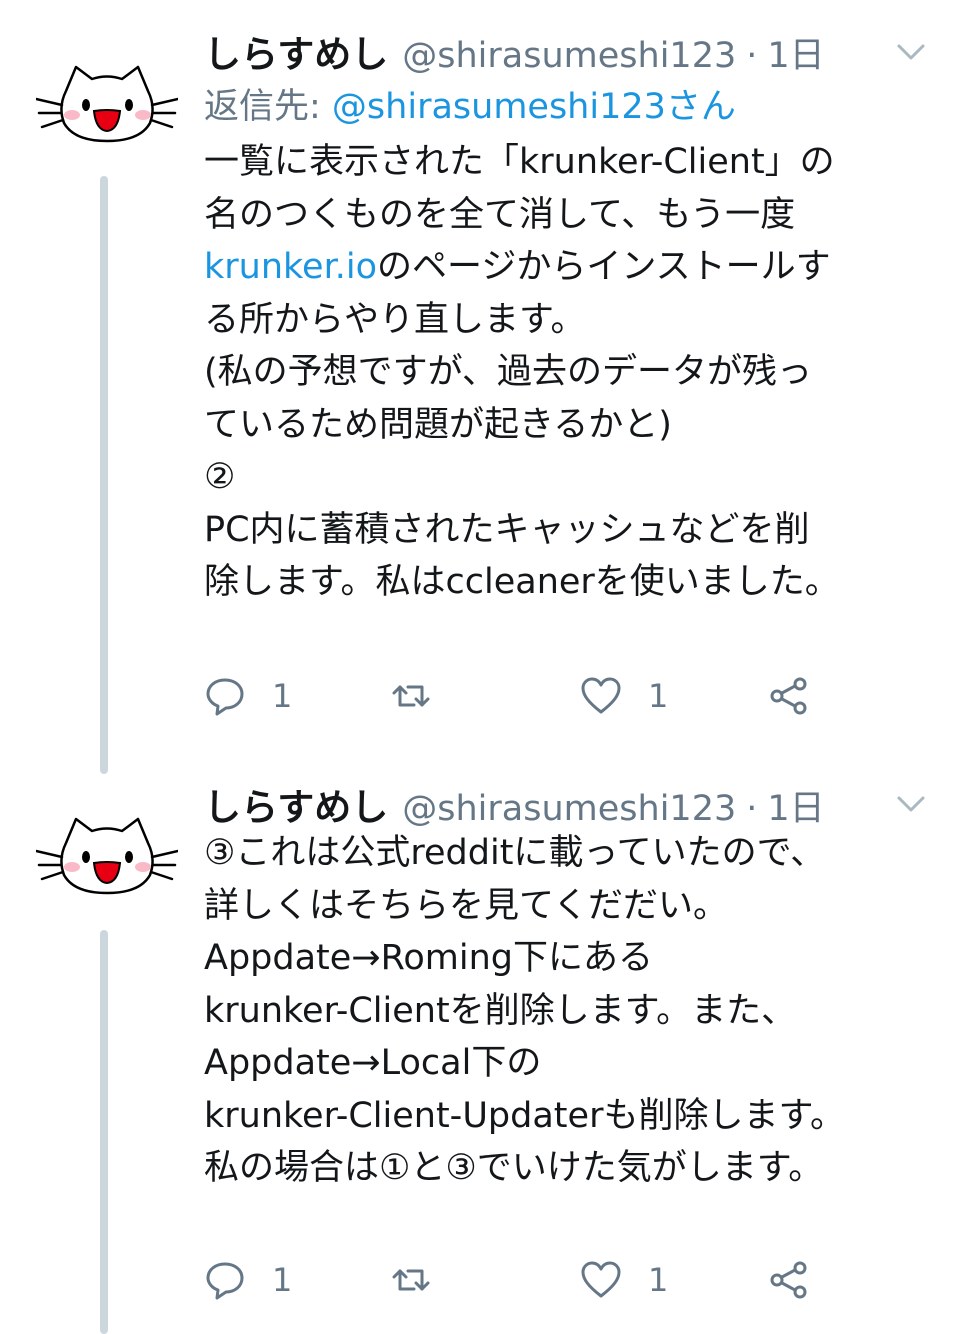 The width and height of the screenshot is (957, 1334). What do you see at coordinates (514, 1168) in the screenshot?
I see `text-line: 私の場合は①と③でいけた気がします。` at bounding box center [514, 1168].